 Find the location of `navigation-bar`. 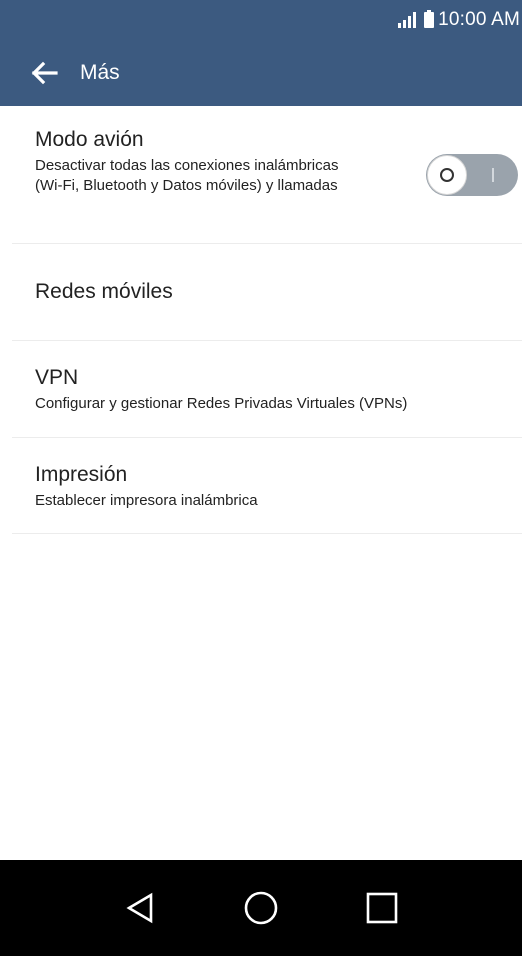

navigation-bar is located at coordinates (261, 908).